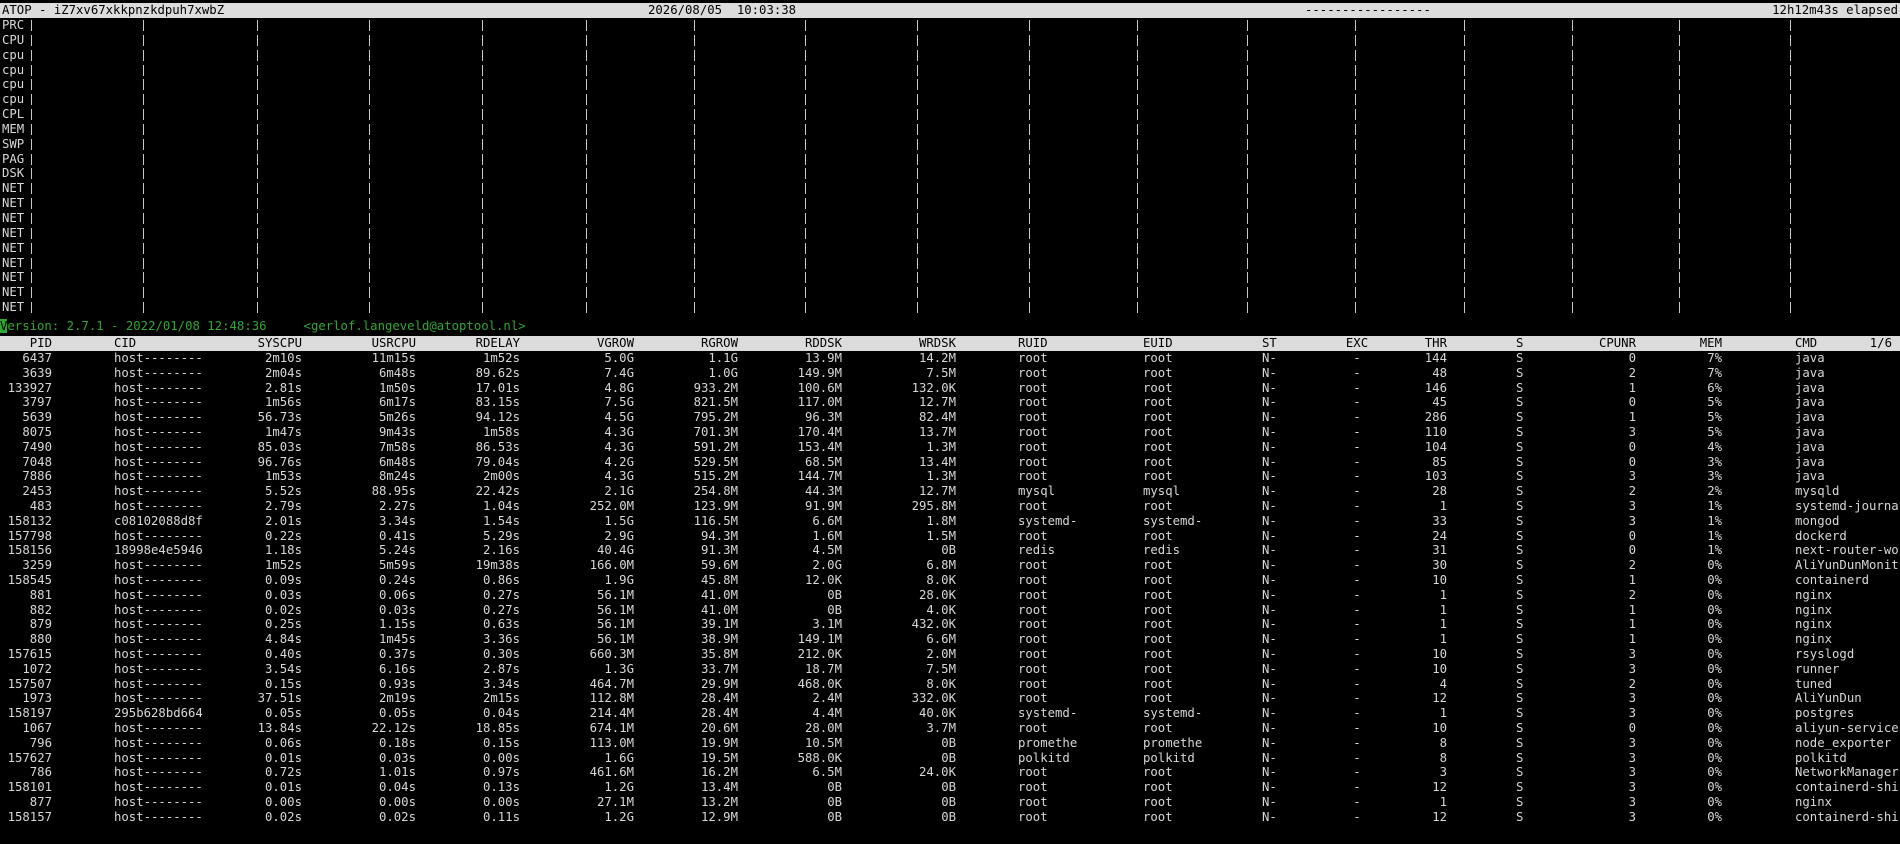 The image size is (1900, 844). Describe the element at coordinates (1269, 417) in the screenshot. I see `process-st: N-` at that location.